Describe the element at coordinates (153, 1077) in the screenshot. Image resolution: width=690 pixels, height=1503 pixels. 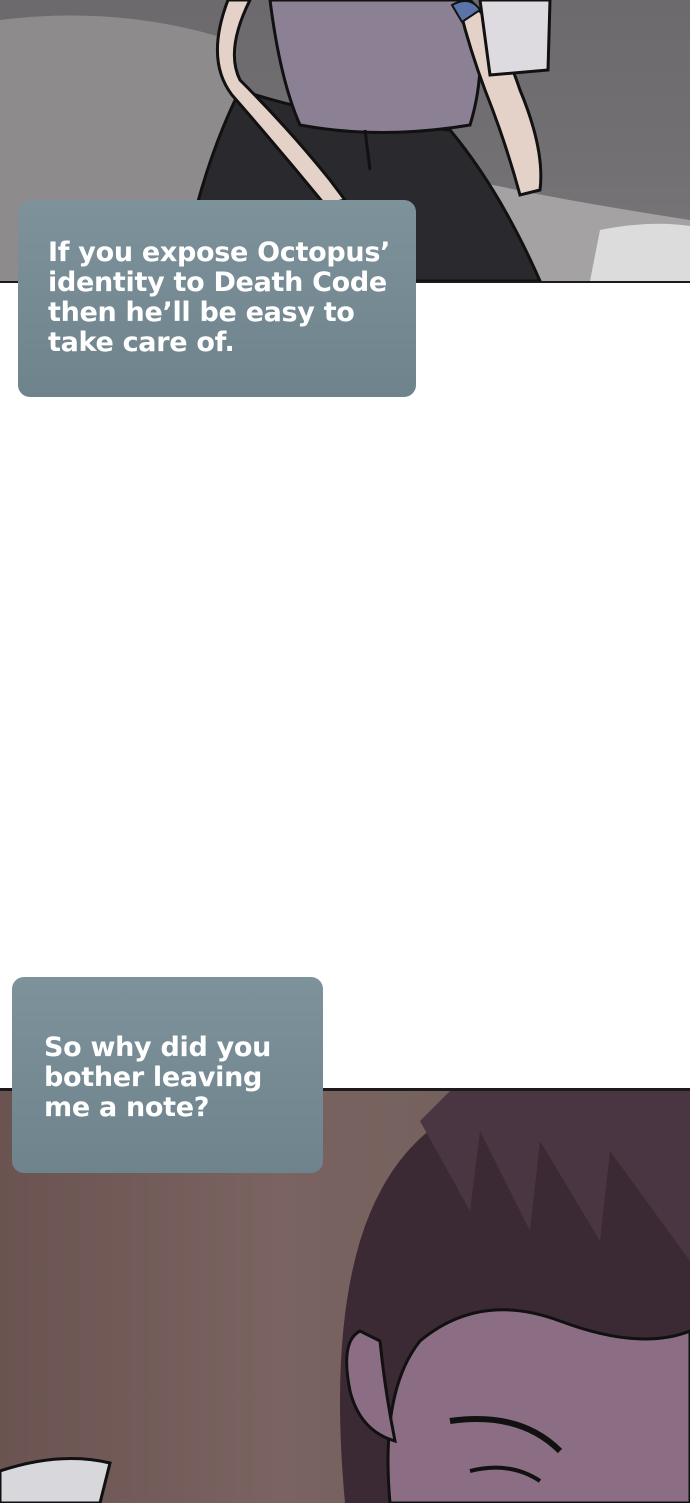
I see `speech-bubble-2-line-2: bother leaving` at that location.